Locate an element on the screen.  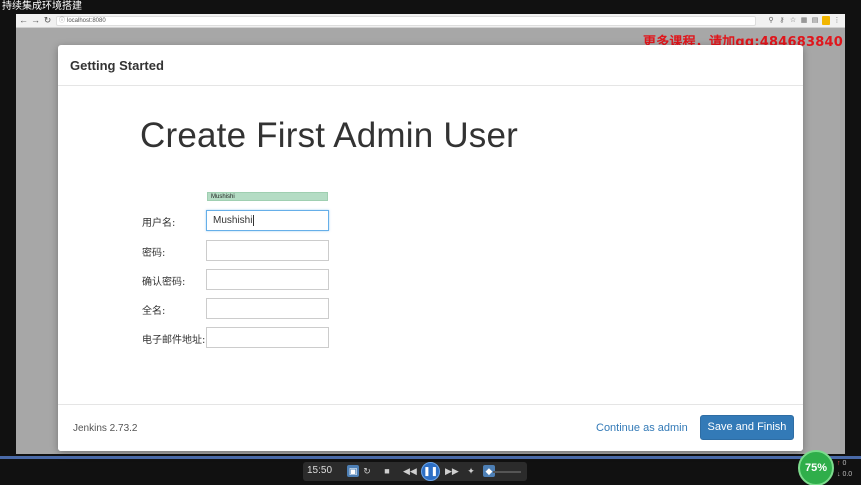
browser-toolbar: ← → ↻ ⓘ localhost:8080 ⚲ ⚷ ☆ ▦ ▤ ⋮ is located at coordinates (430, 21).